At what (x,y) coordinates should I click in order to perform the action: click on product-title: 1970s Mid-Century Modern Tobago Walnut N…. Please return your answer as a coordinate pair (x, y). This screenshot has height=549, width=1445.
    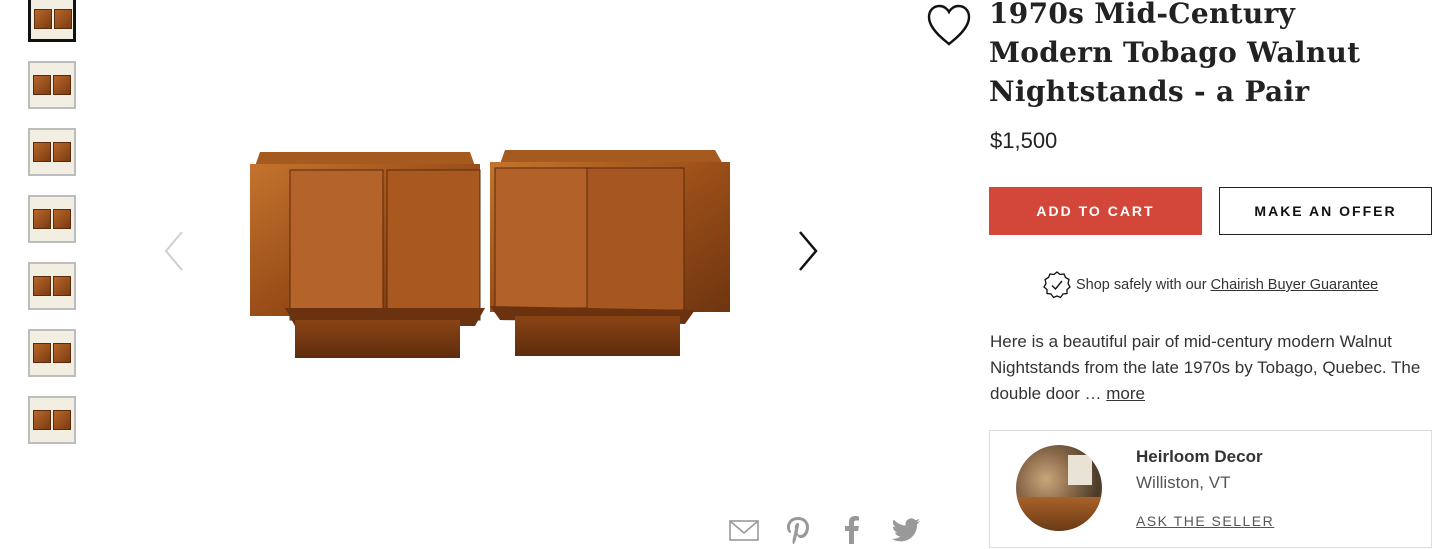
    Looking at the image, I should click on (1175, 54).